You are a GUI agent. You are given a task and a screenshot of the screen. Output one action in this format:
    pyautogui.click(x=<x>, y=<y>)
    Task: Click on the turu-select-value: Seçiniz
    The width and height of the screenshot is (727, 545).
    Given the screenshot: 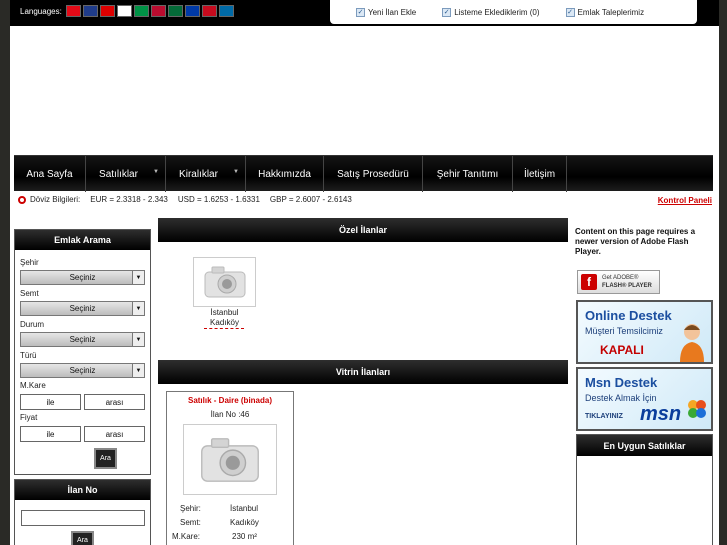 What is the action you would take?
    pyautogui.click(x=82, y=370)
    